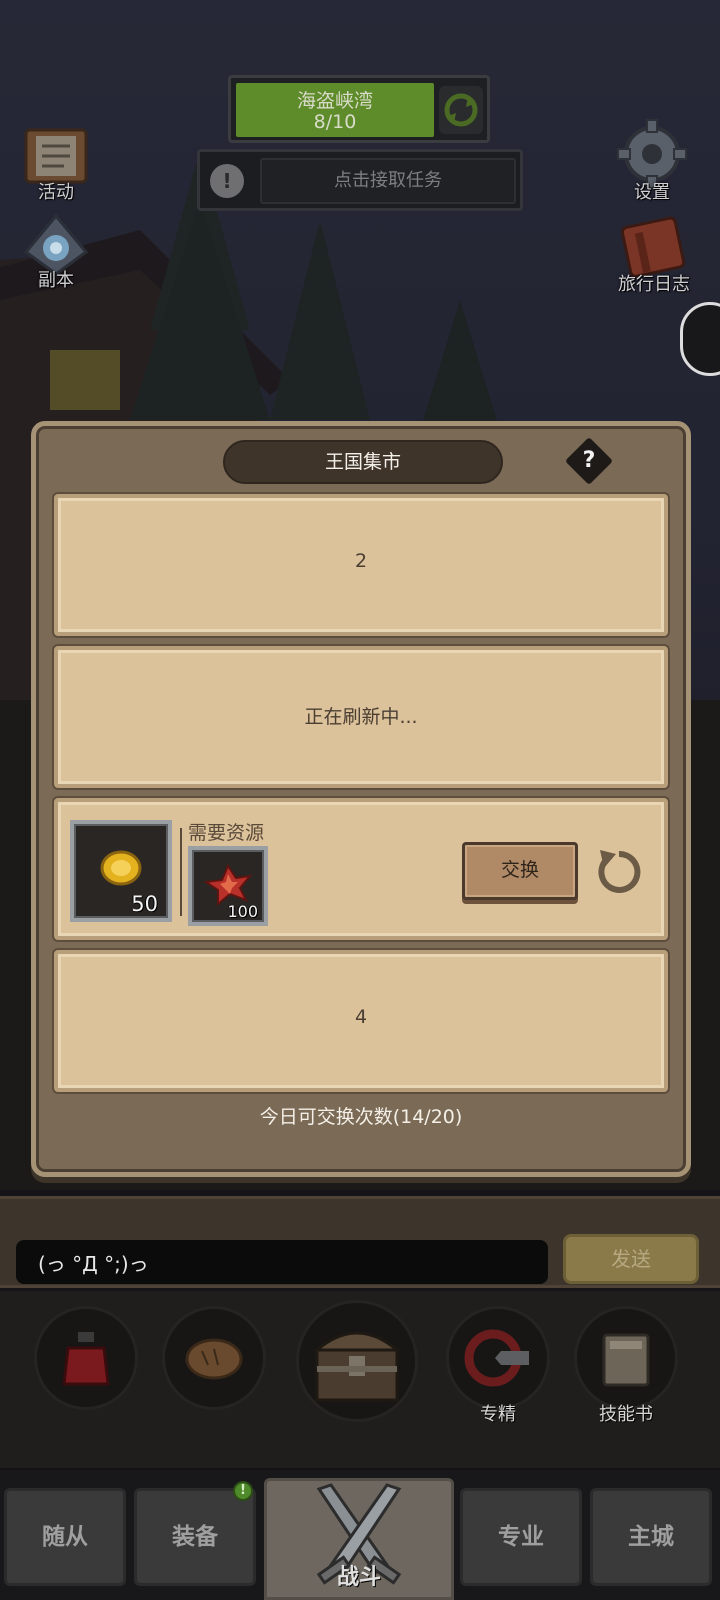 The width and height of the screenshot is (720, 1600). Describe the element at coordinates (361, 1017) in the screenshot. I see `market-slot-text: 4` at that location.